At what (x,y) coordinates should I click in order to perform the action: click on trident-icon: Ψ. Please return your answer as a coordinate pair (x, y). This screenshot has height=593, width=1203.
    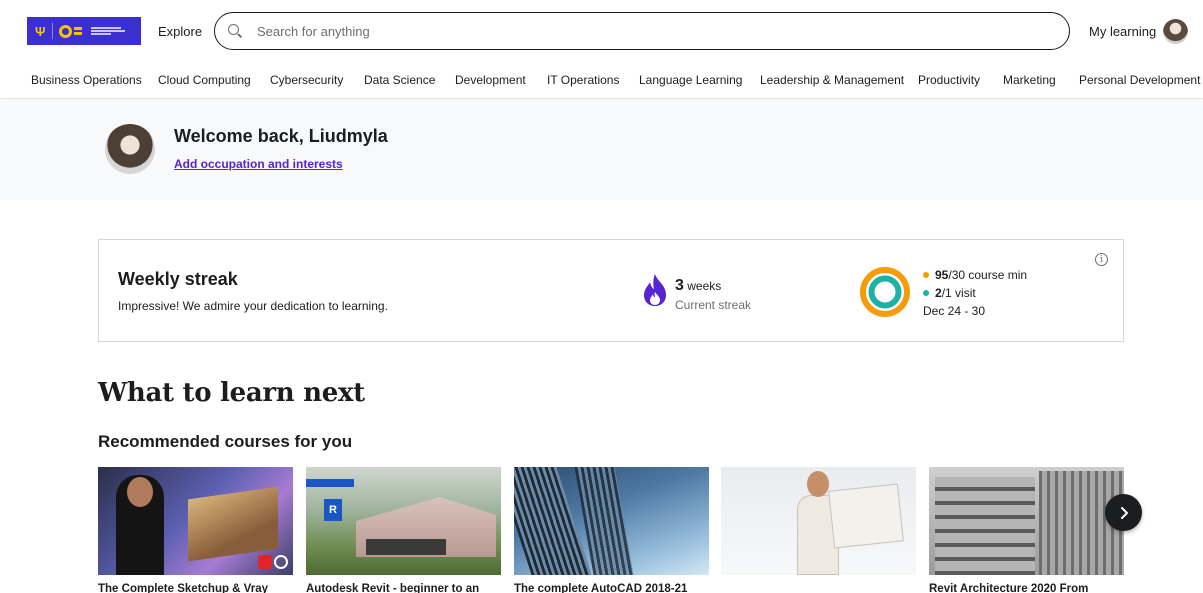
    Looking at the image, I should click on (40, 31).